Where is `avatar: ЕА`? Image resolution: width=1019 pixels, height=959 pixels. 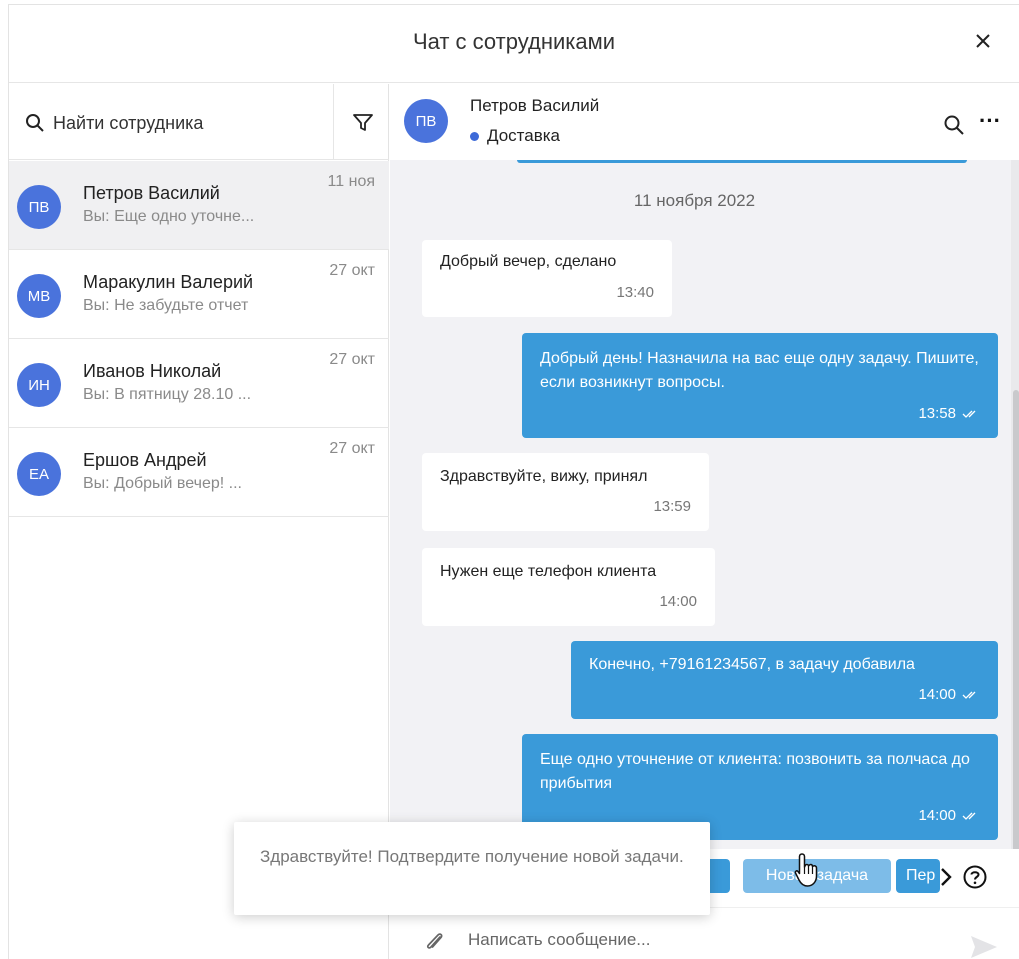
avatar: ЕА is located at coordinates (39, 474).